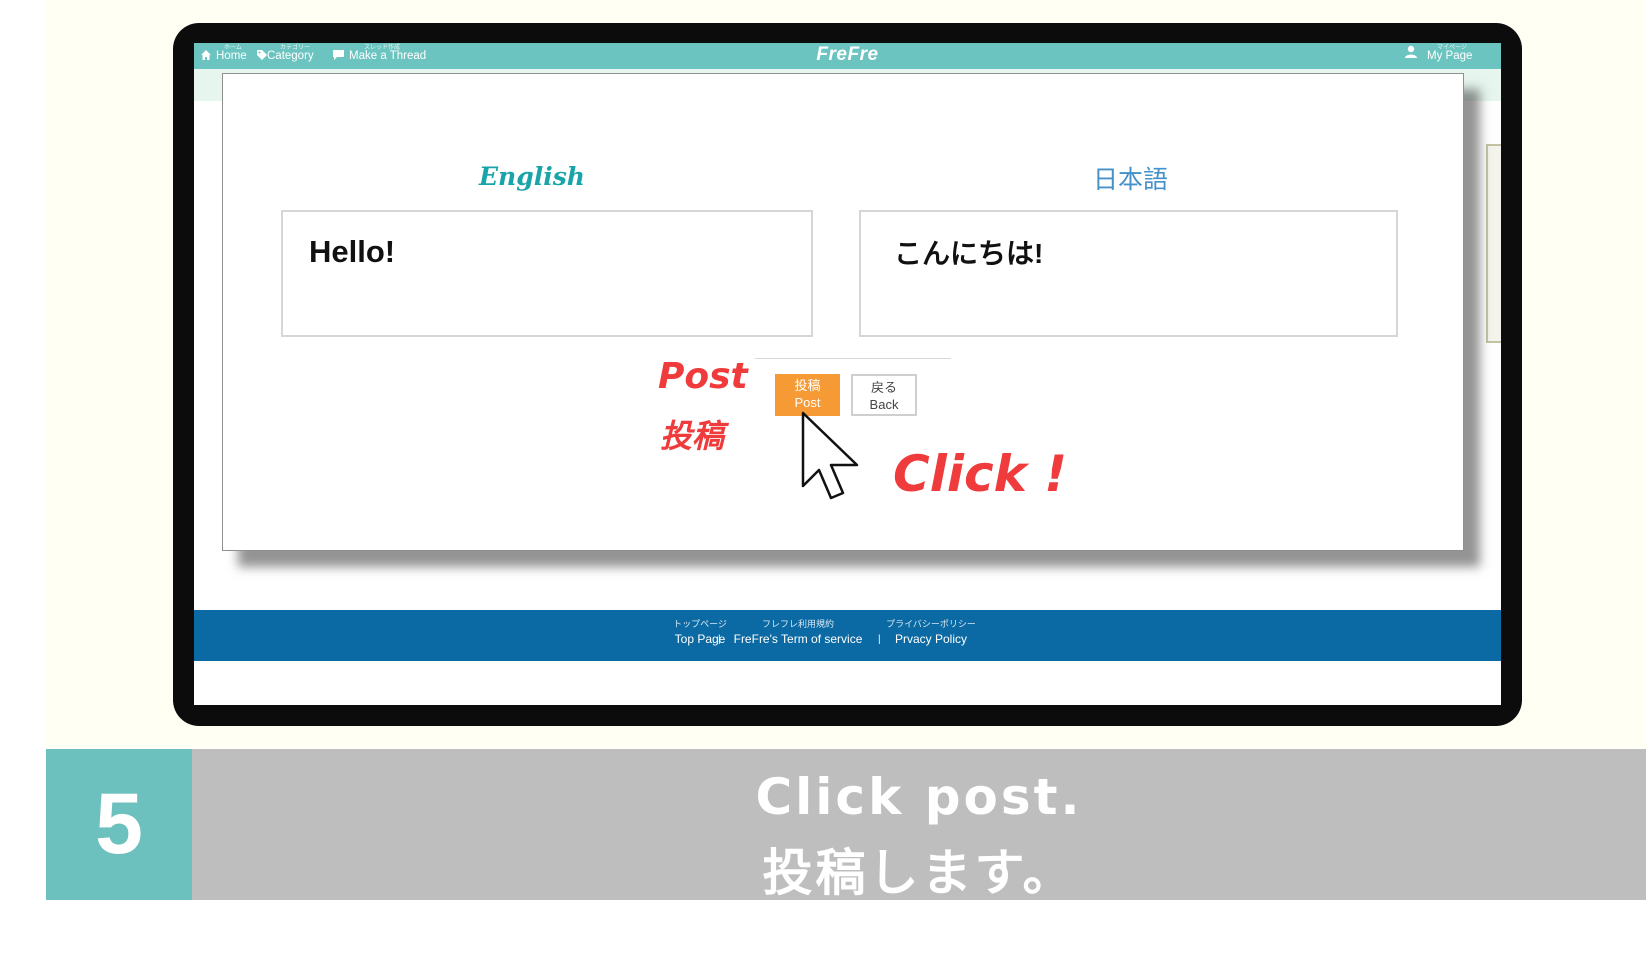 The width and height of the screenshot is (1646, 956). I want to click on caption-line-en: Click post., so click(919, 797).